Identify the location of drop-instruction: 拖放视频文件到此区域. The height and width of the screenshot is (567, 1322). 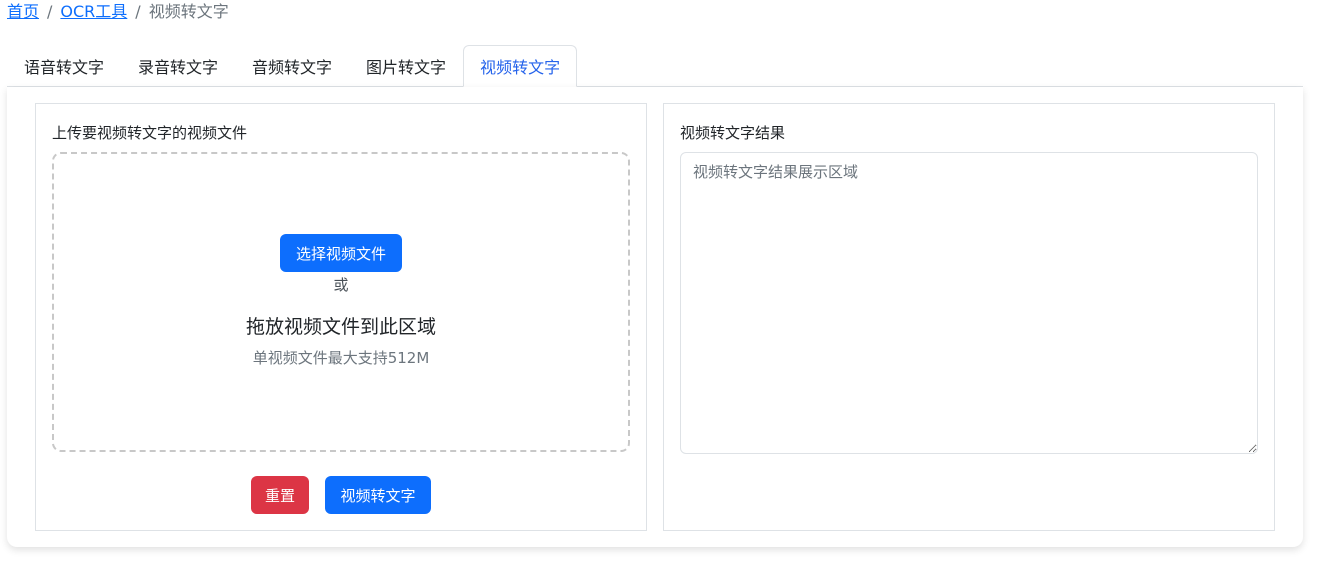
(340, 327).